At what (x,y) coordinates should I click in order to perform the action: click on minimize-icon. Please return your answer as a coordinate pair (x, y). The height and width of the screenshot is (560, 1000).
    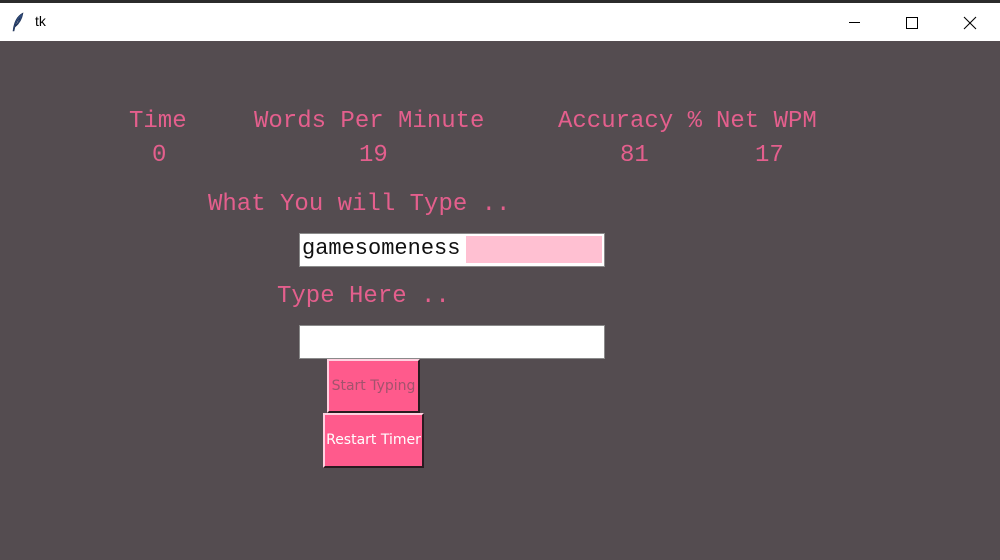
    Looking at the image, I should click on (854, 22).